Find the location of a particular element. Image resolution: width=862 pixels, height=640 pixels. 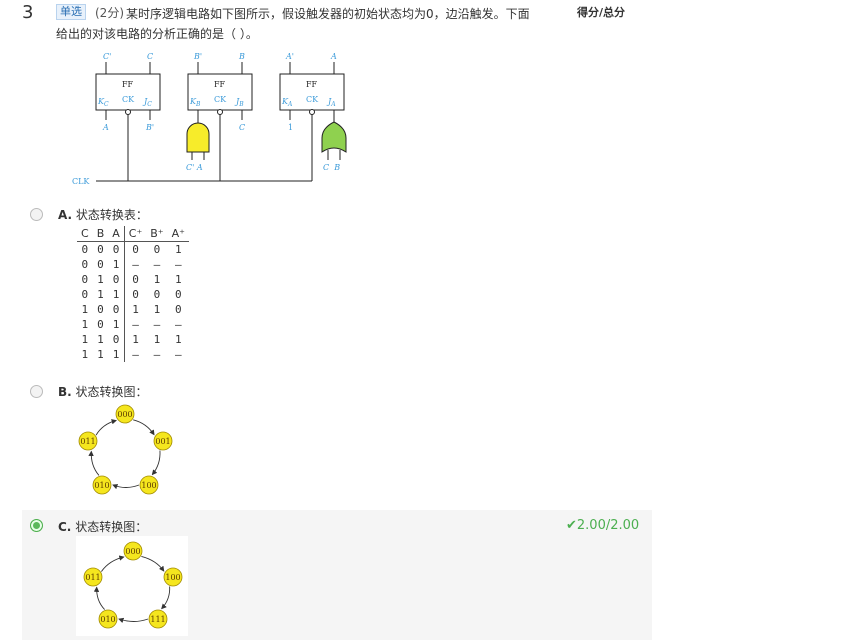

score-total-label: 得分/总分 is located at coordinates (601, 12).